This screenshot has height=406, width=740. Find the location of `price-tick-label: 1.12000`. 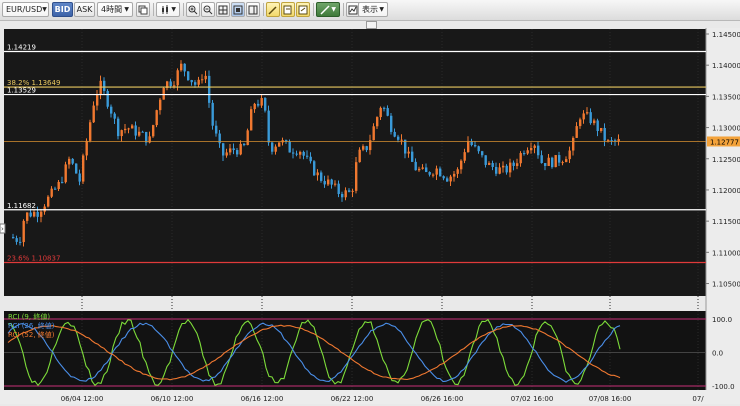

price-tick-label: 1.12000 is located at coordinates (726, 191).